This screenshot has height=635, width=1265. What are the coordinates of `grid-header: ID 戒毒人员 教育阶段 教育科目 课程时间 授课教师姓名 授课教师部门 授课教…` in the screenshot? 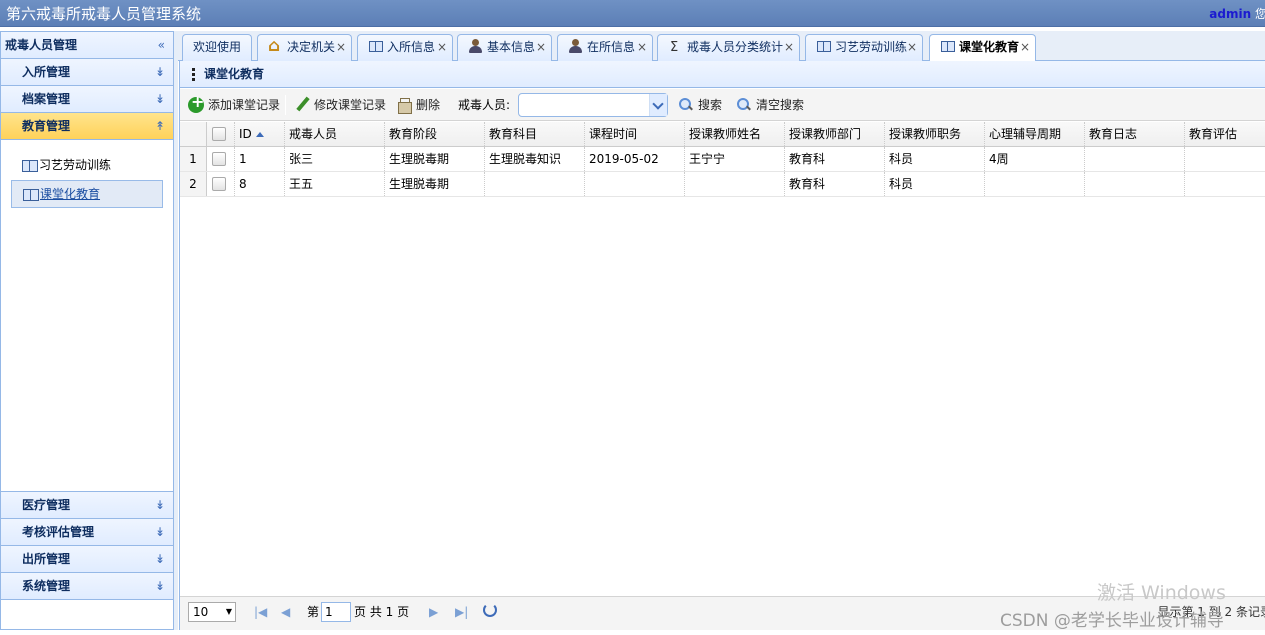 It's located at (722, 134).